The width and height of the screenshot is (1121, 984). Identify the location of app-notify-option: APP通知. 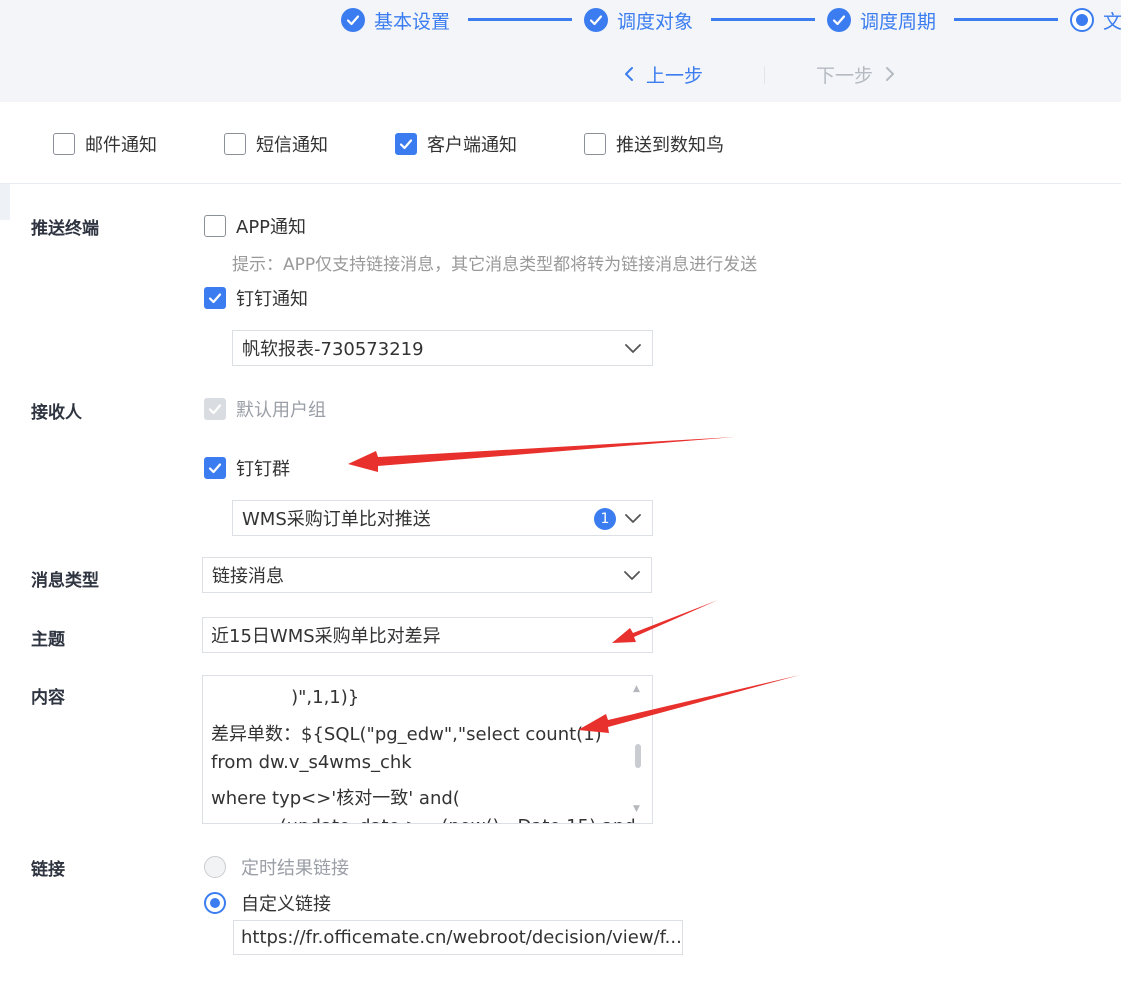
(255, 226).